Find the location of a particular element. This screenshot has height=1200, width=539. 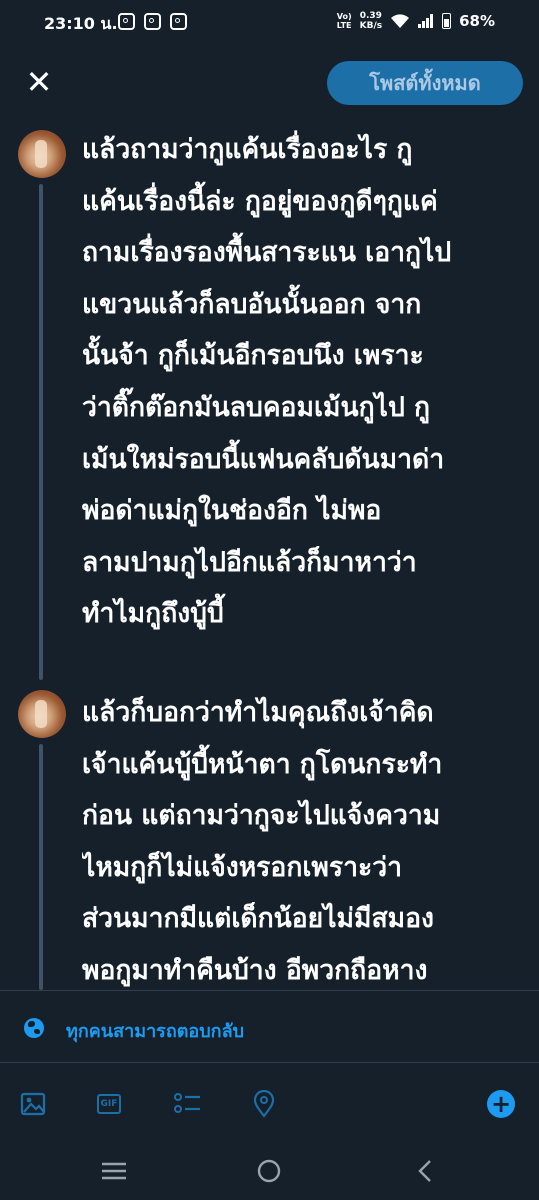

network-speed: 0.39 KB/s is located at coordinates (371, 21).